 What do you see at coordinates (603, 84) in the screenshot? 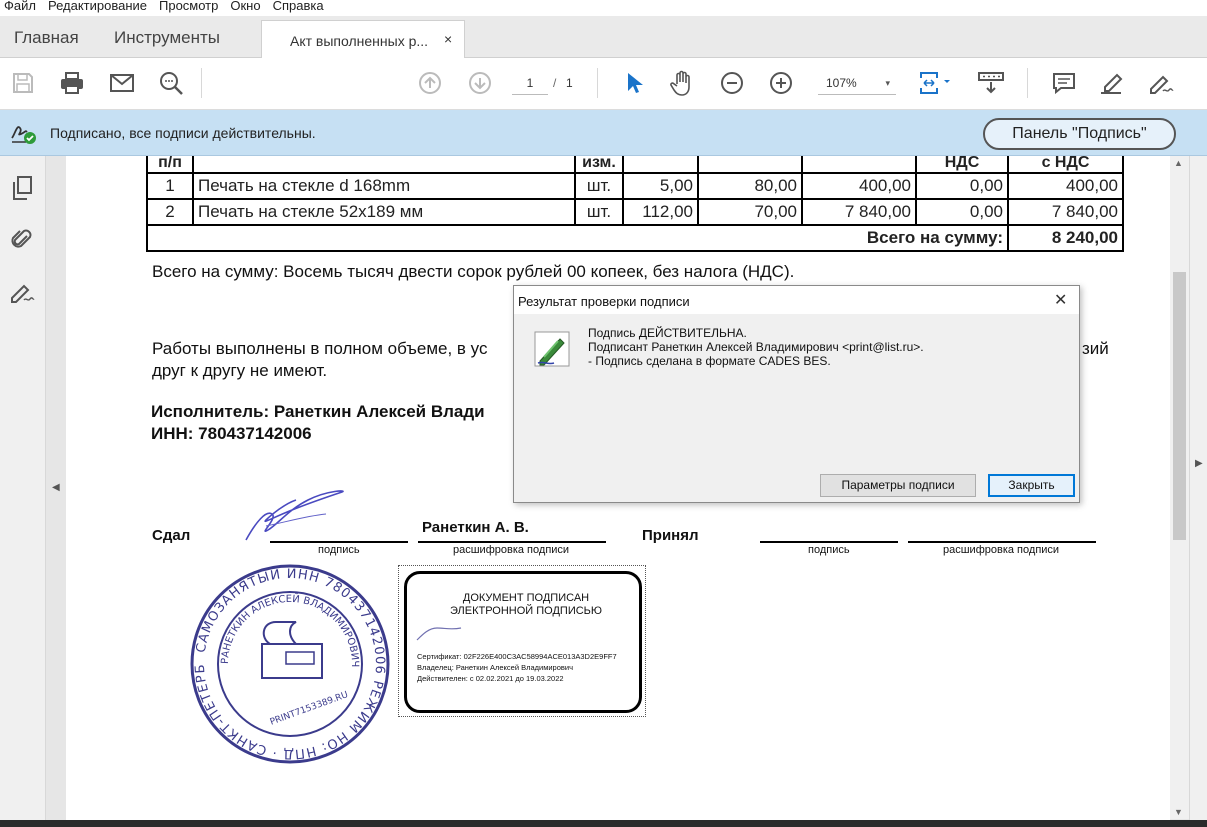
I see `toolbar: 1 / 1 107% ▾` at bounding box center [603, 84].